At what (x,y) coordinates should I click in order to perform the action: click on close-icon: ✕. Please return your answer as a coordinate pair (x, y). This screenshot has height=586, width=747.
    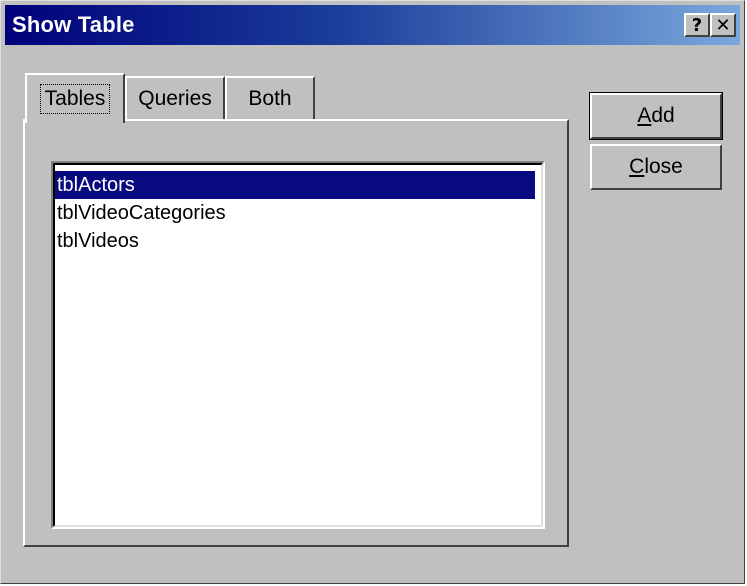
    Looking at the image, I should click on (723, 25).